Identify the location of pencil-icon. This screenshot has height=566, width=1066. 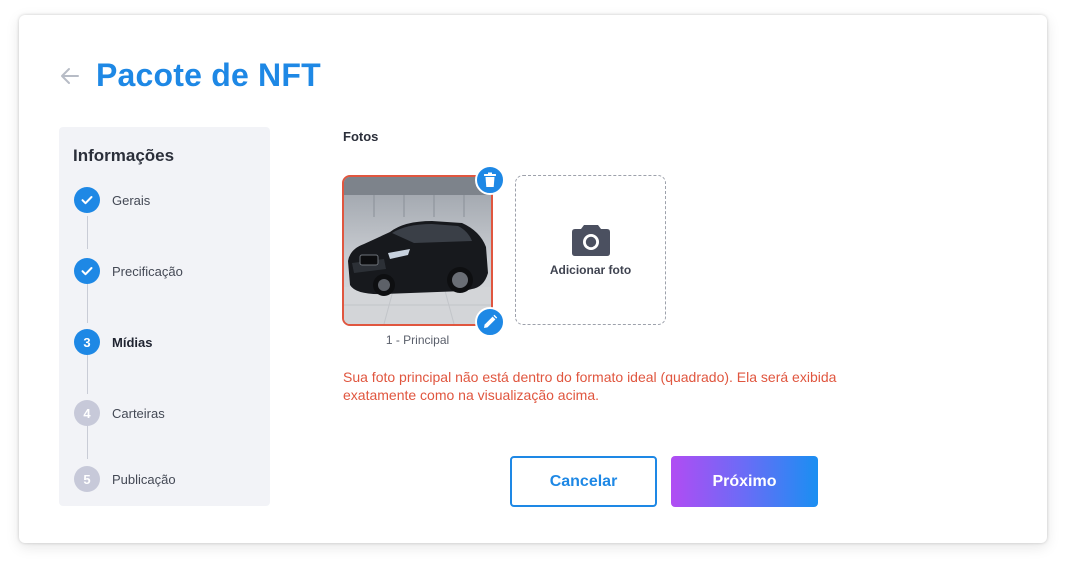
(491, 321).